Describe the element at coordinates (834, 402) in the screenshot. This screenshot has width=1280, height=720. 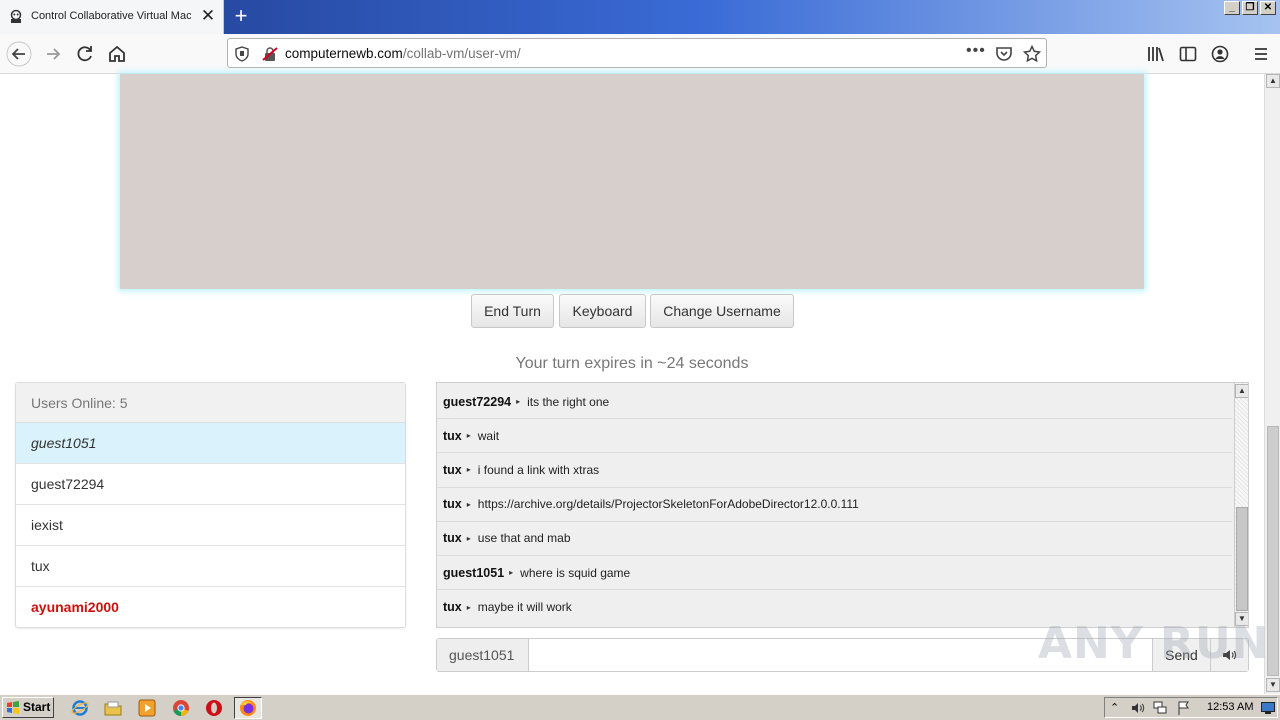
I see `chat-message: guest72294 ▸ its the right one` at that location.